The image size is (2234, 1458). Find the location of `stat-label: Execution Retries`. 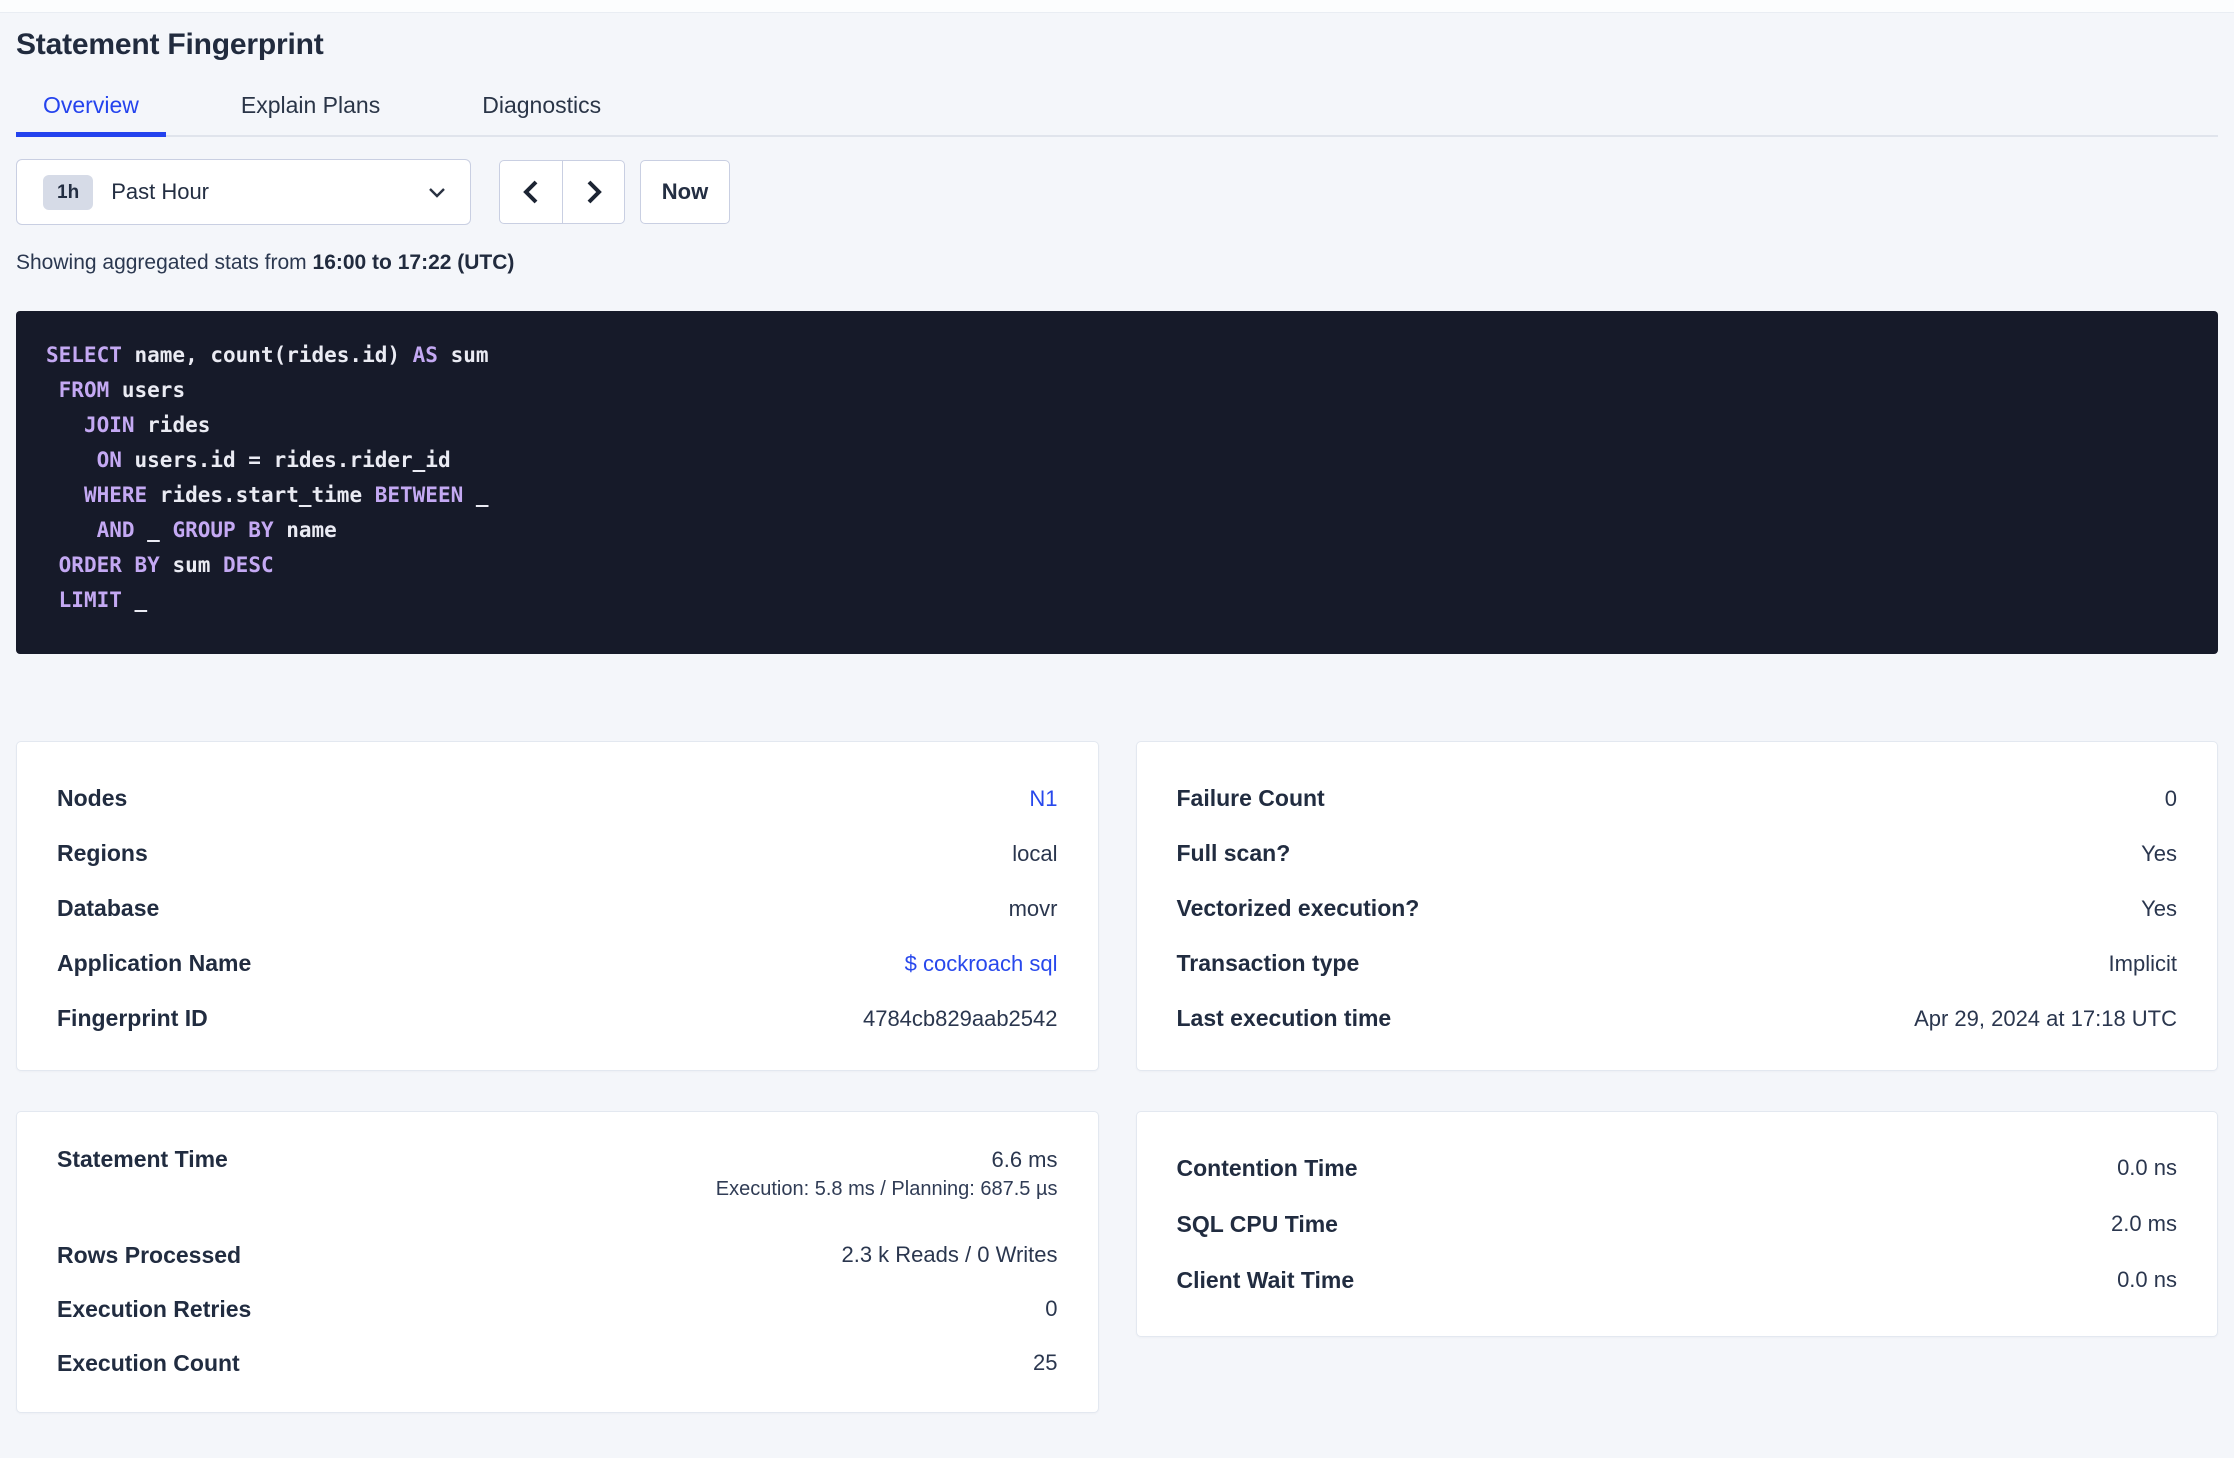

stat-label: Execution Retries is located at coordinates (154, 1308).